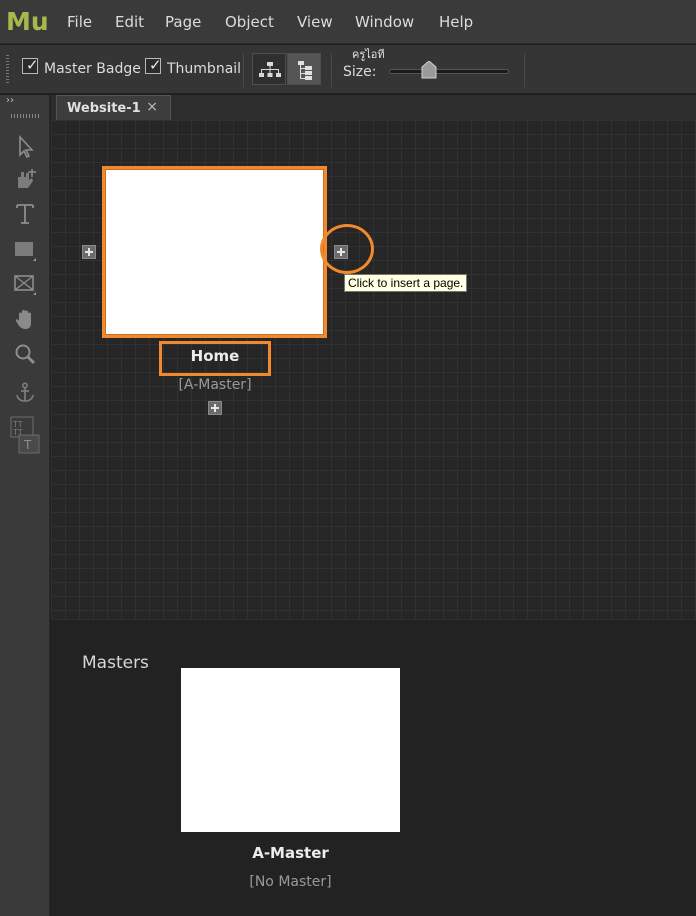 Image resolution: width=696 pixels, height=916 pixels. What do you see at coordinates (406, 283) in the screenshot?
I see `insert-page-tooltip: Click to insert a page.` at bounding box center [406, 283].